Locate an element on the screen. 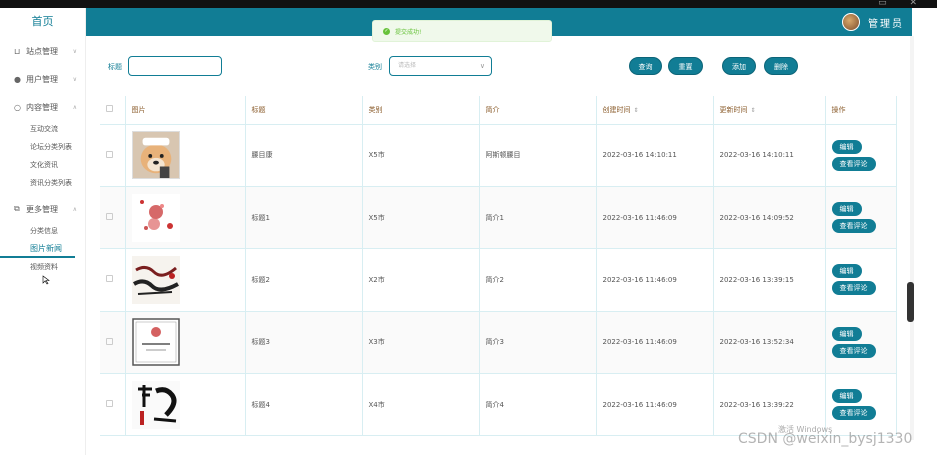 The width and height of the screenshot is (937, 455). title-label: 标题 is located at coordinates (115, 67).